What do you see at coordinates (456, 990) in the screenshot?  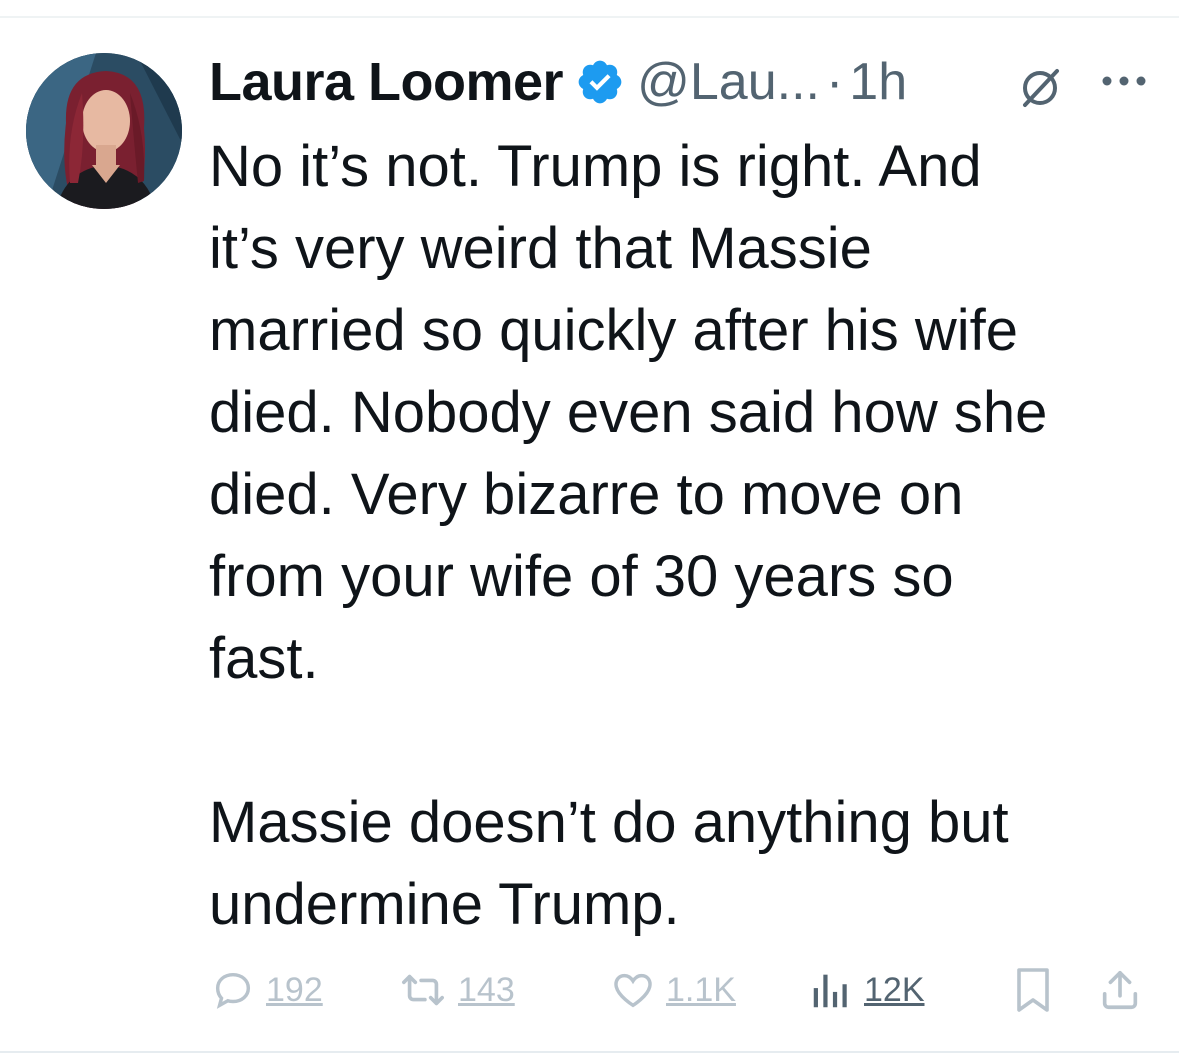 I see `repost-button: 143` at bounding box center [456, 990].